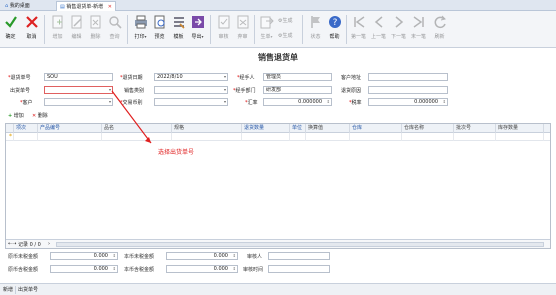 The width and height of the screenshot is (556, 295). Describe the element at coordinates (299, 256) in the screenshot. I see `reviewer-field` at that location.